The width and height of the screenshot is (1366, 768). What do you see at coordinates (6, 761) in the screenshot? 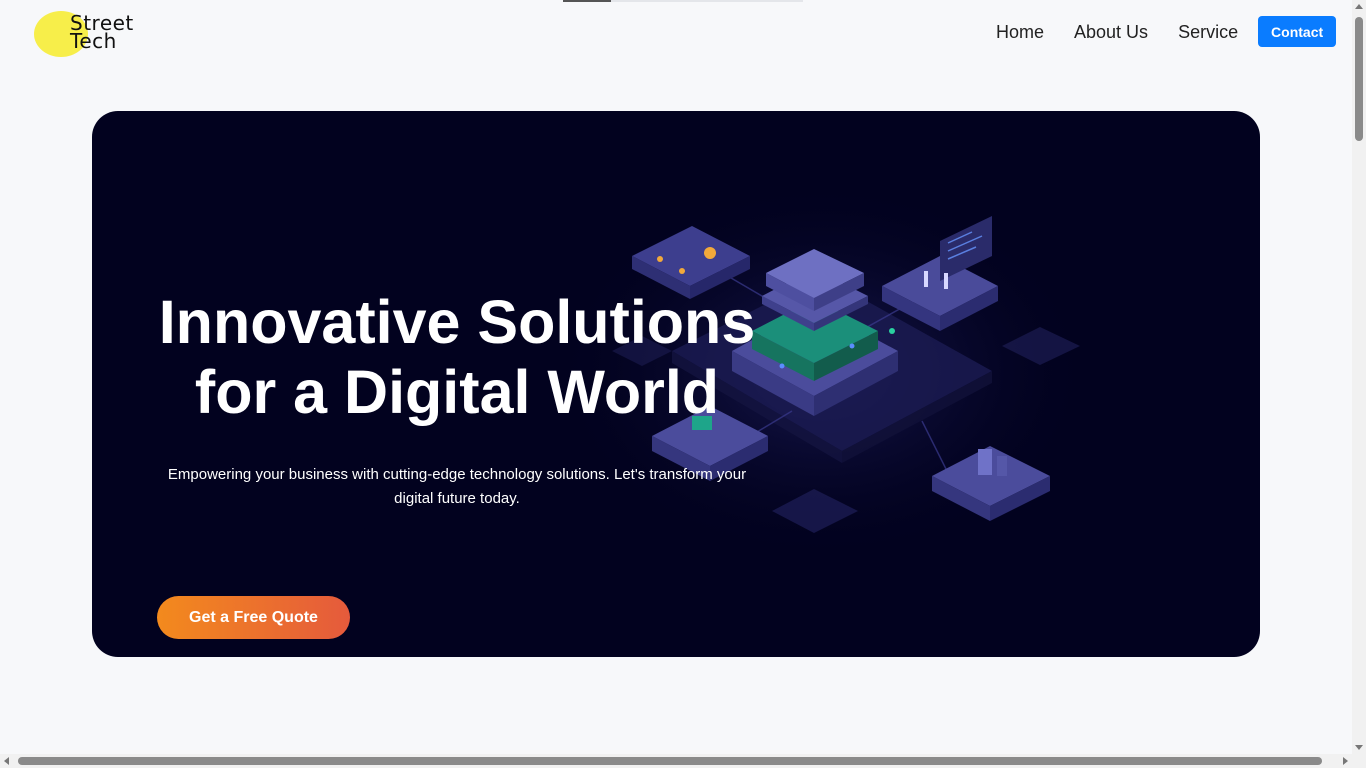
I see `scroll-left-icon` at bounding box center [6, 761].